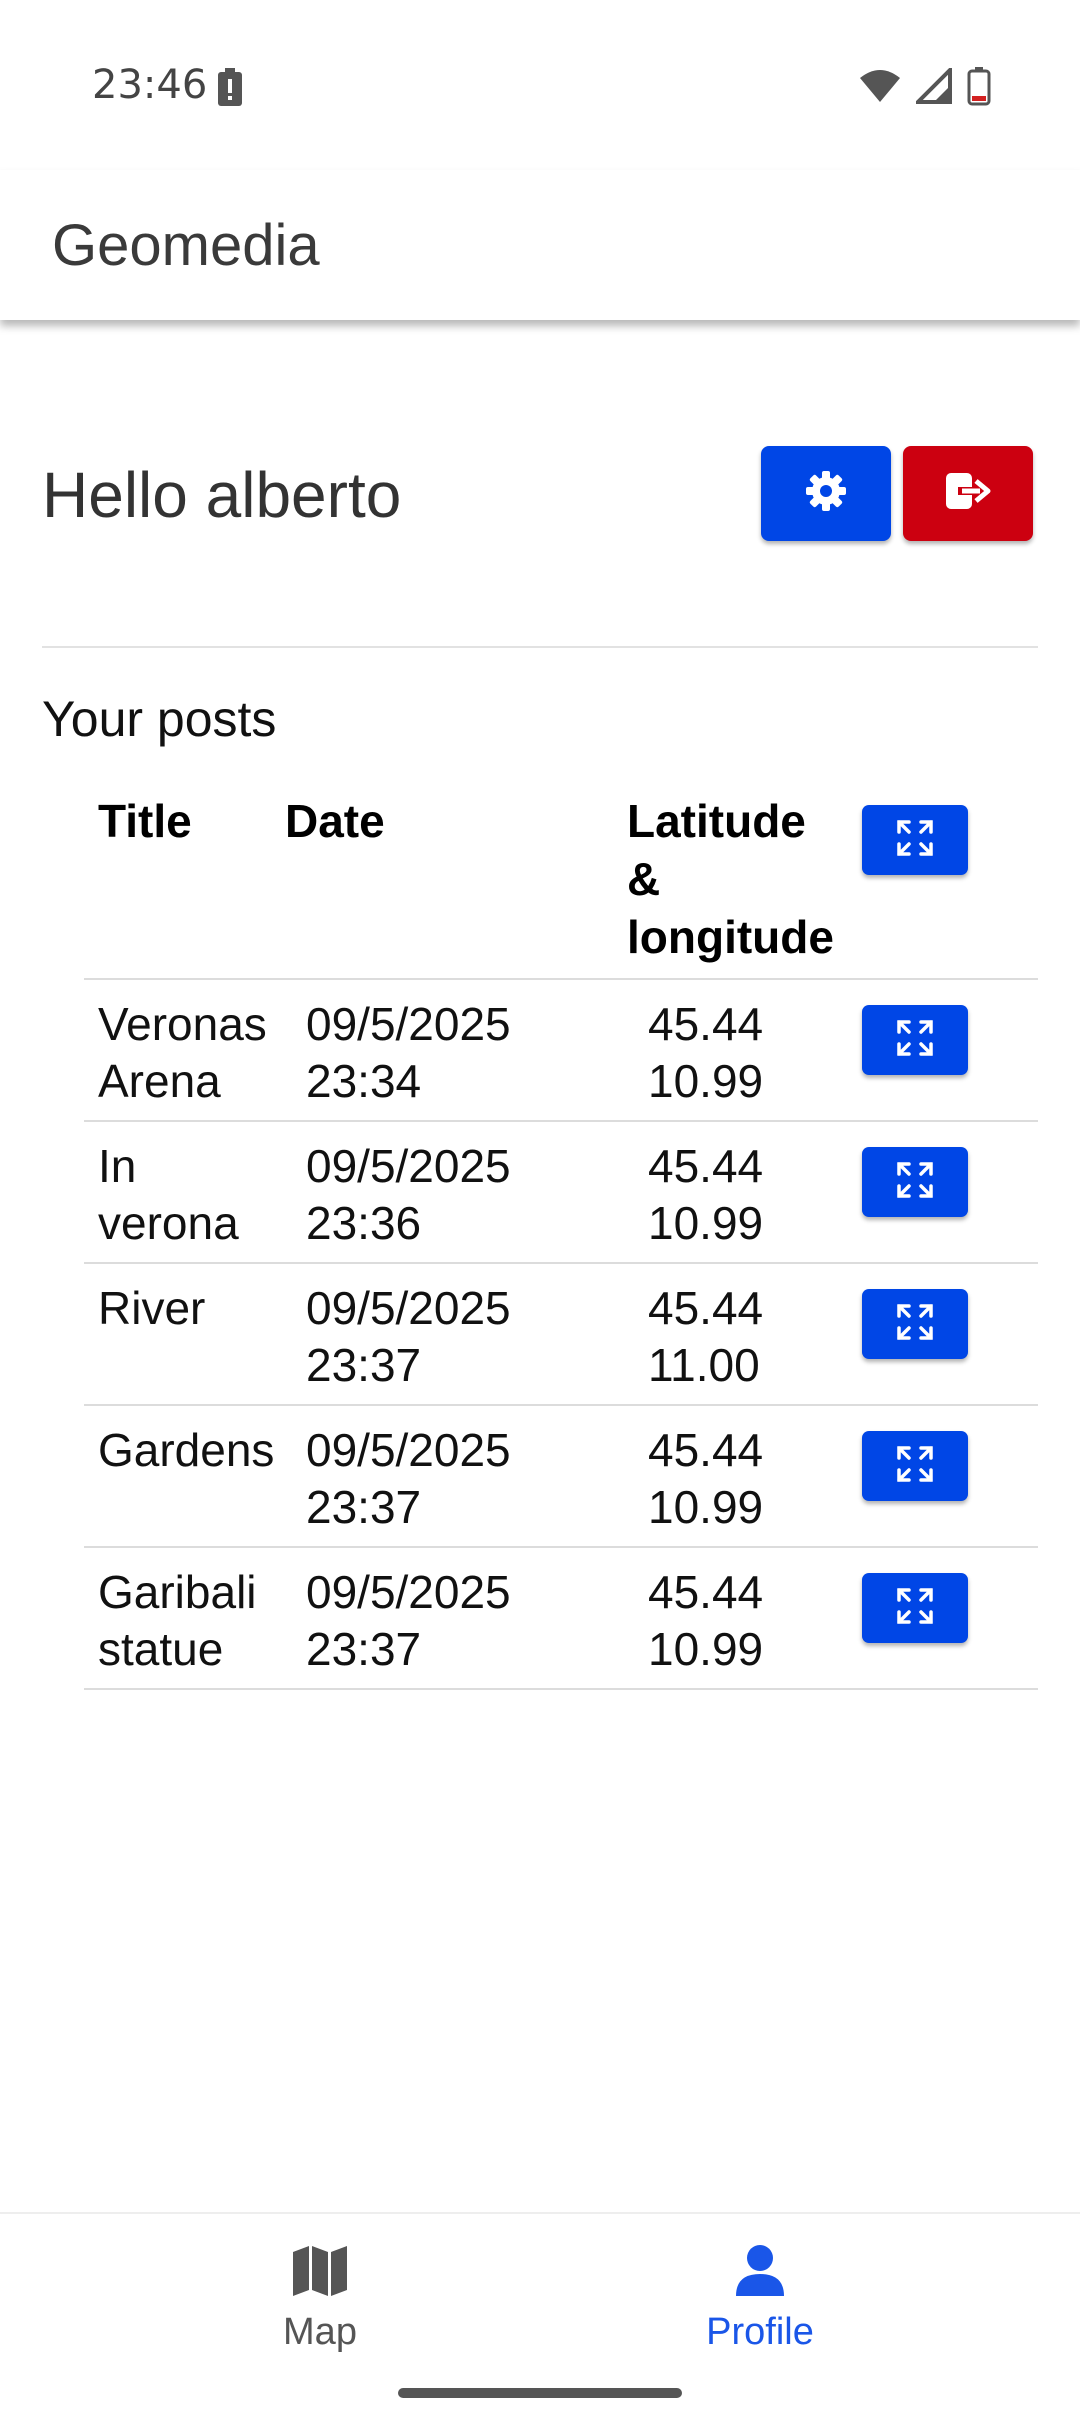  Describe the element at coordinates (436, 1195) in the screenshot. I see `post-date: 09/5/2025 23:36` at that location.